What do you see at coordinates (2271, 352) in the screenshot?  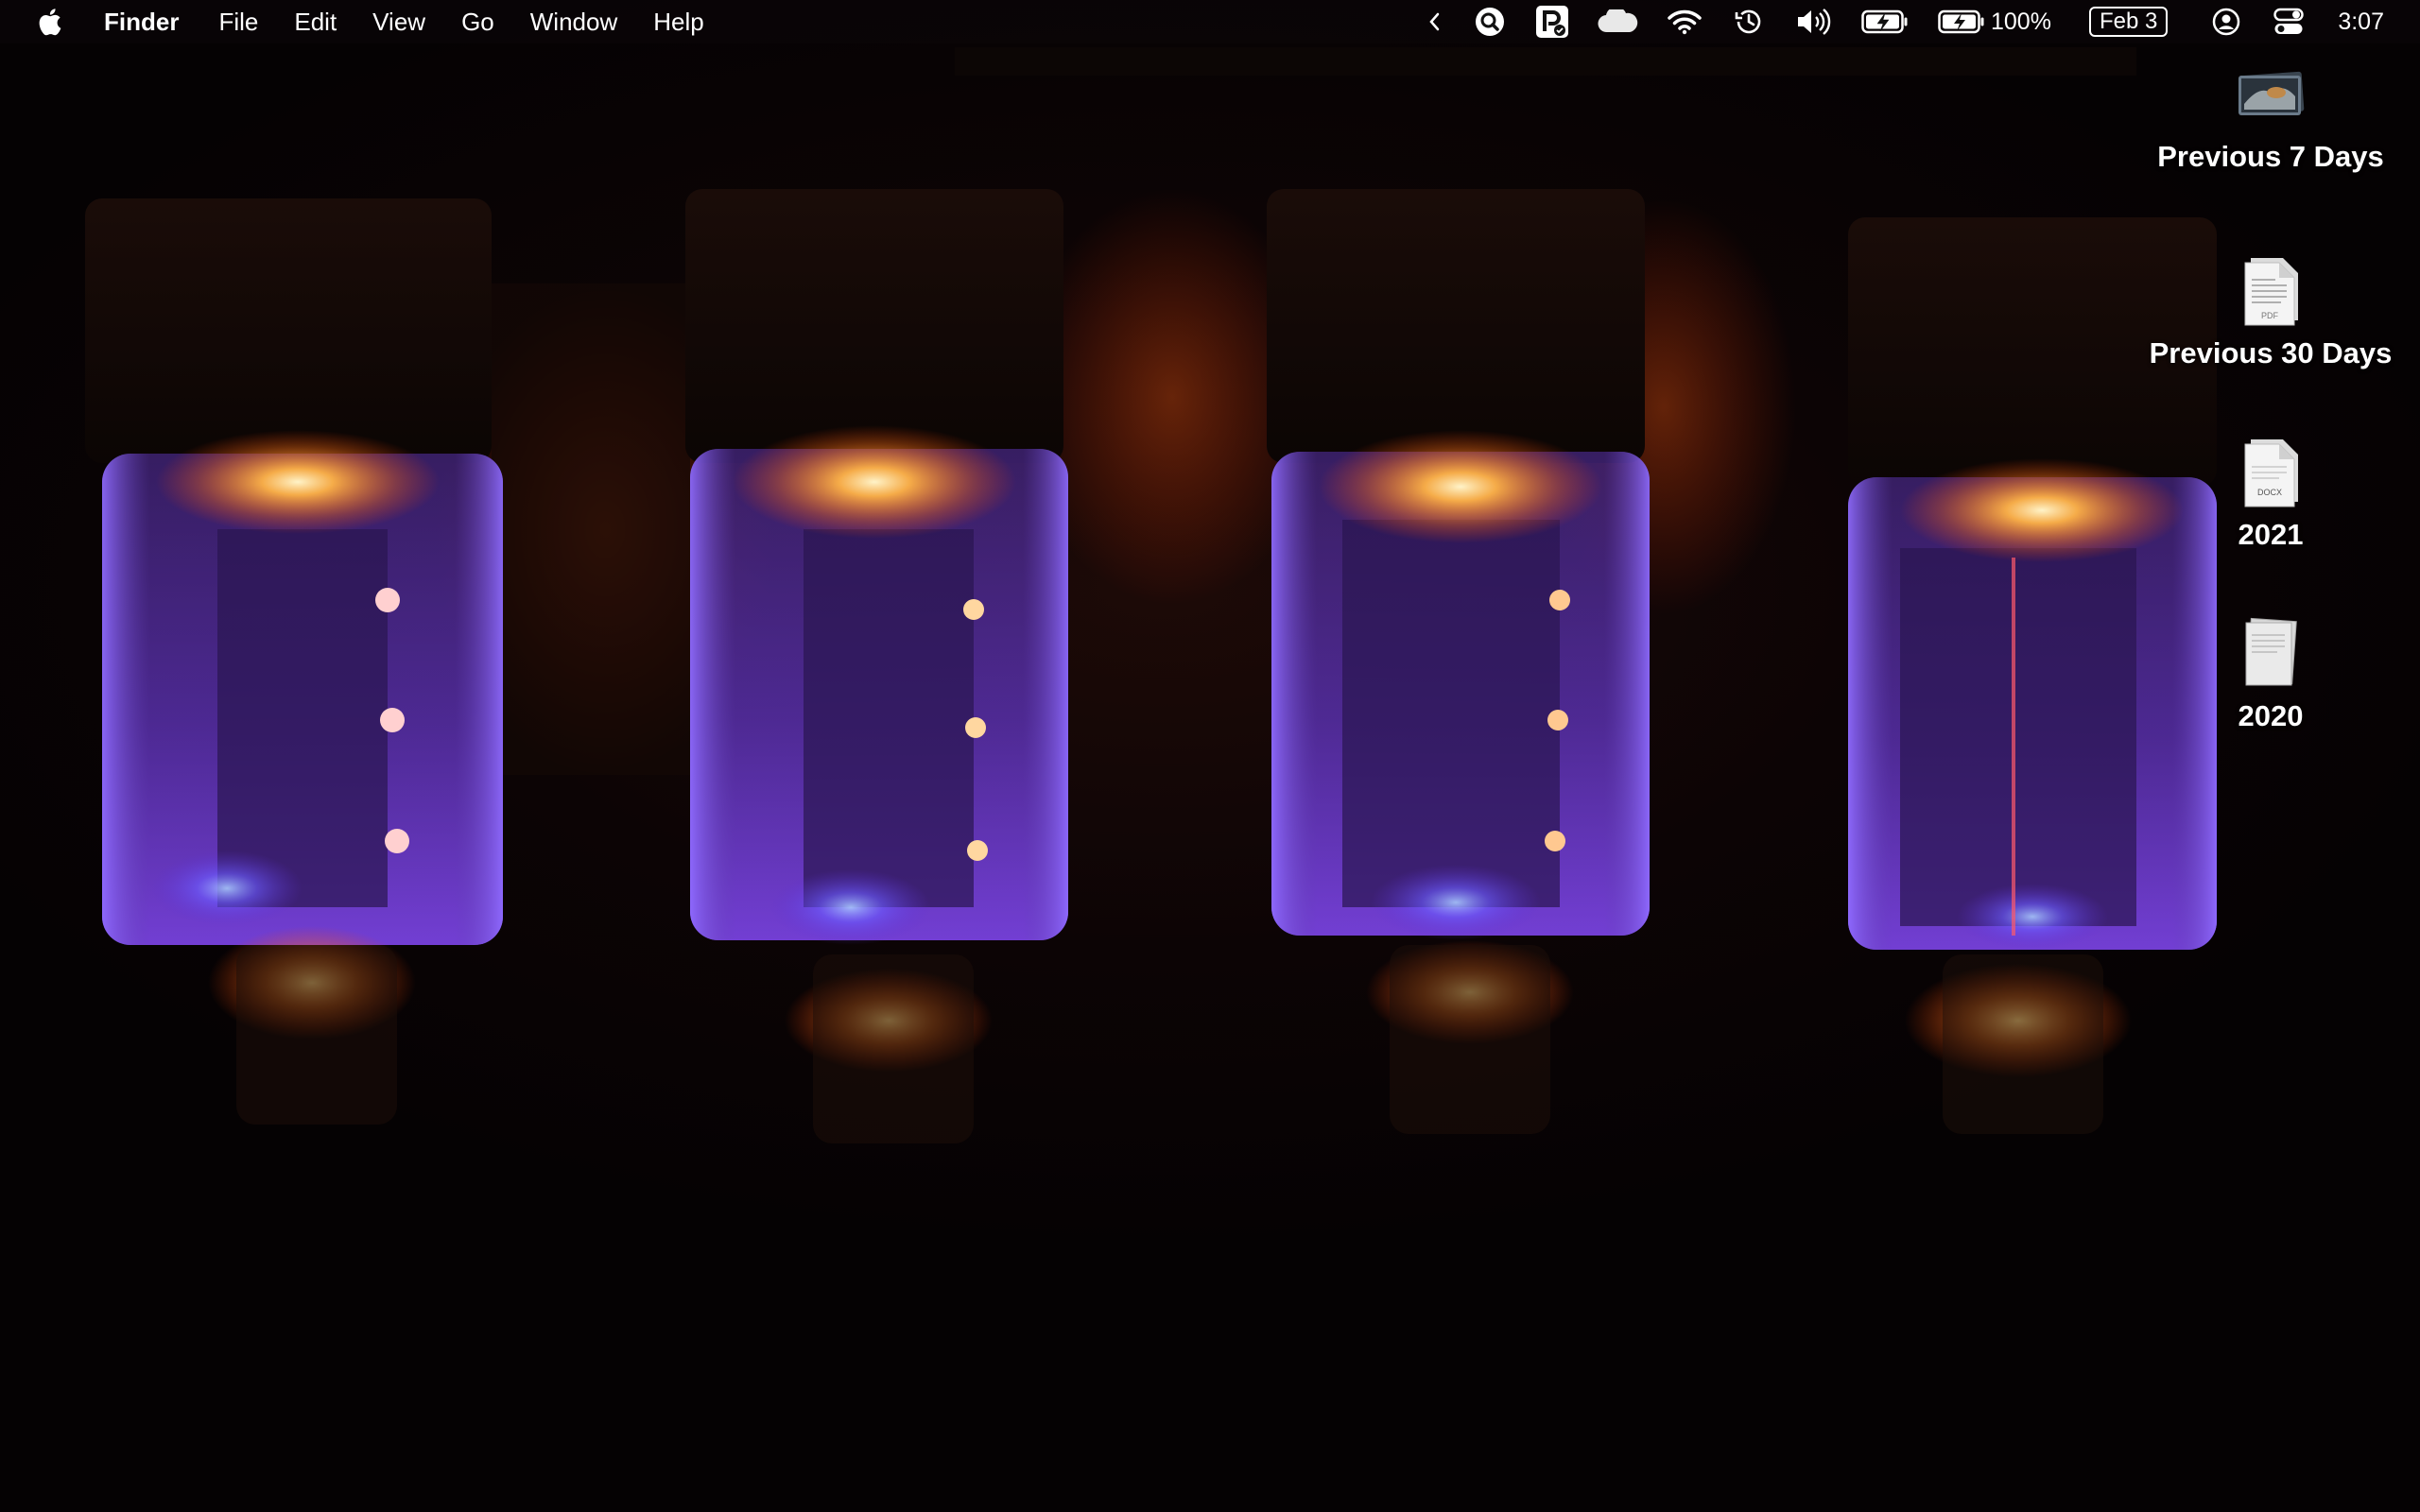 I see `desktop-icon-label: Previous 30 Days` at bounding box center [2271, 352].